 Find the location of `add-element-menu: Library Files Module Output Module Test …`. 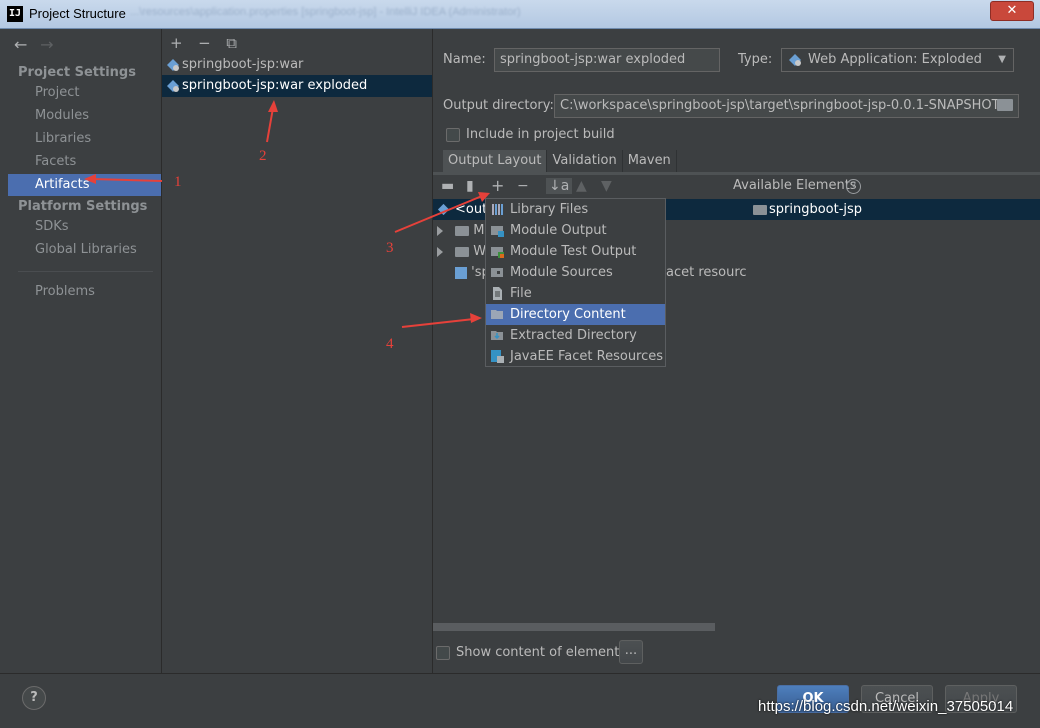

add-element-menu: Library Files Module Output Module Test … is located at coordinates (575, 282).